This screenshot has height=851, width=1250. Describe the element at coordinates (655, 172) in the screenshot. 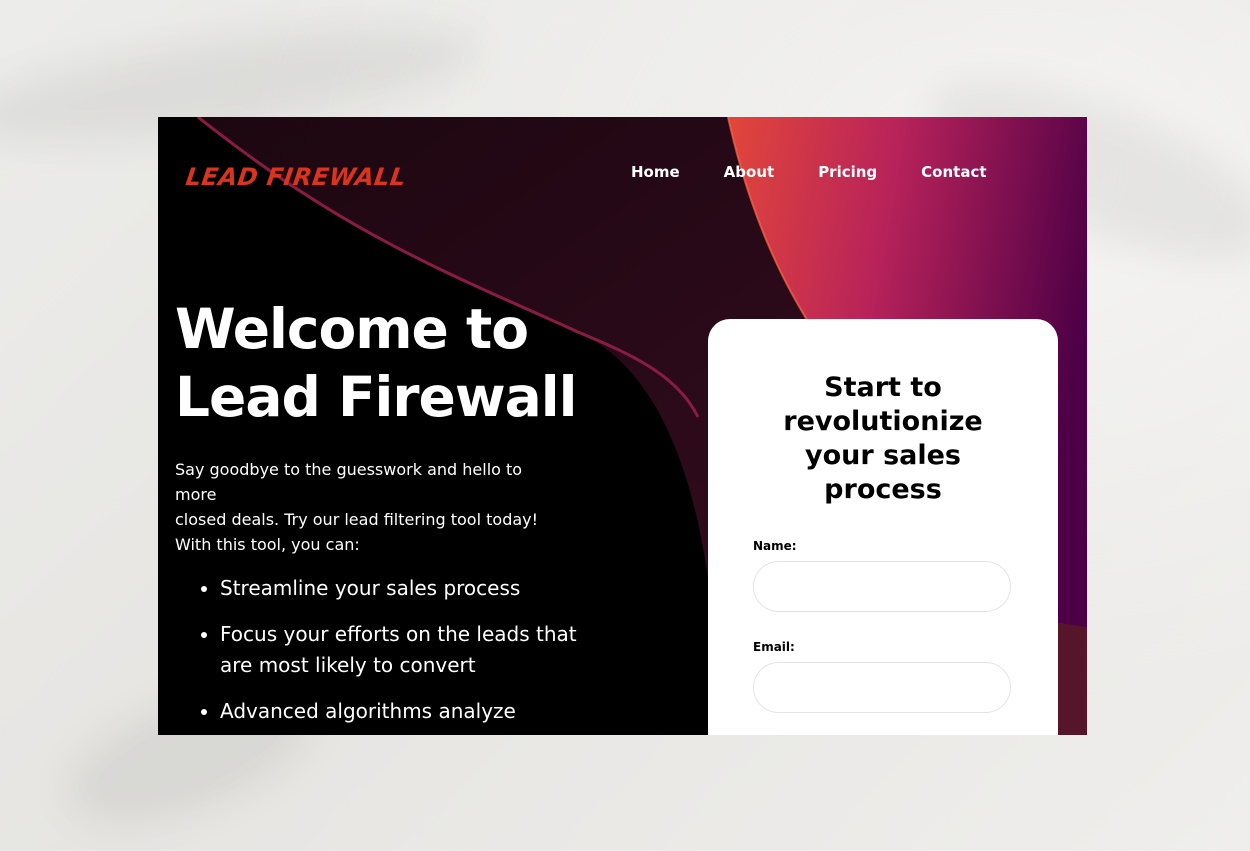

I see `nav-link-home: Home` at that location.